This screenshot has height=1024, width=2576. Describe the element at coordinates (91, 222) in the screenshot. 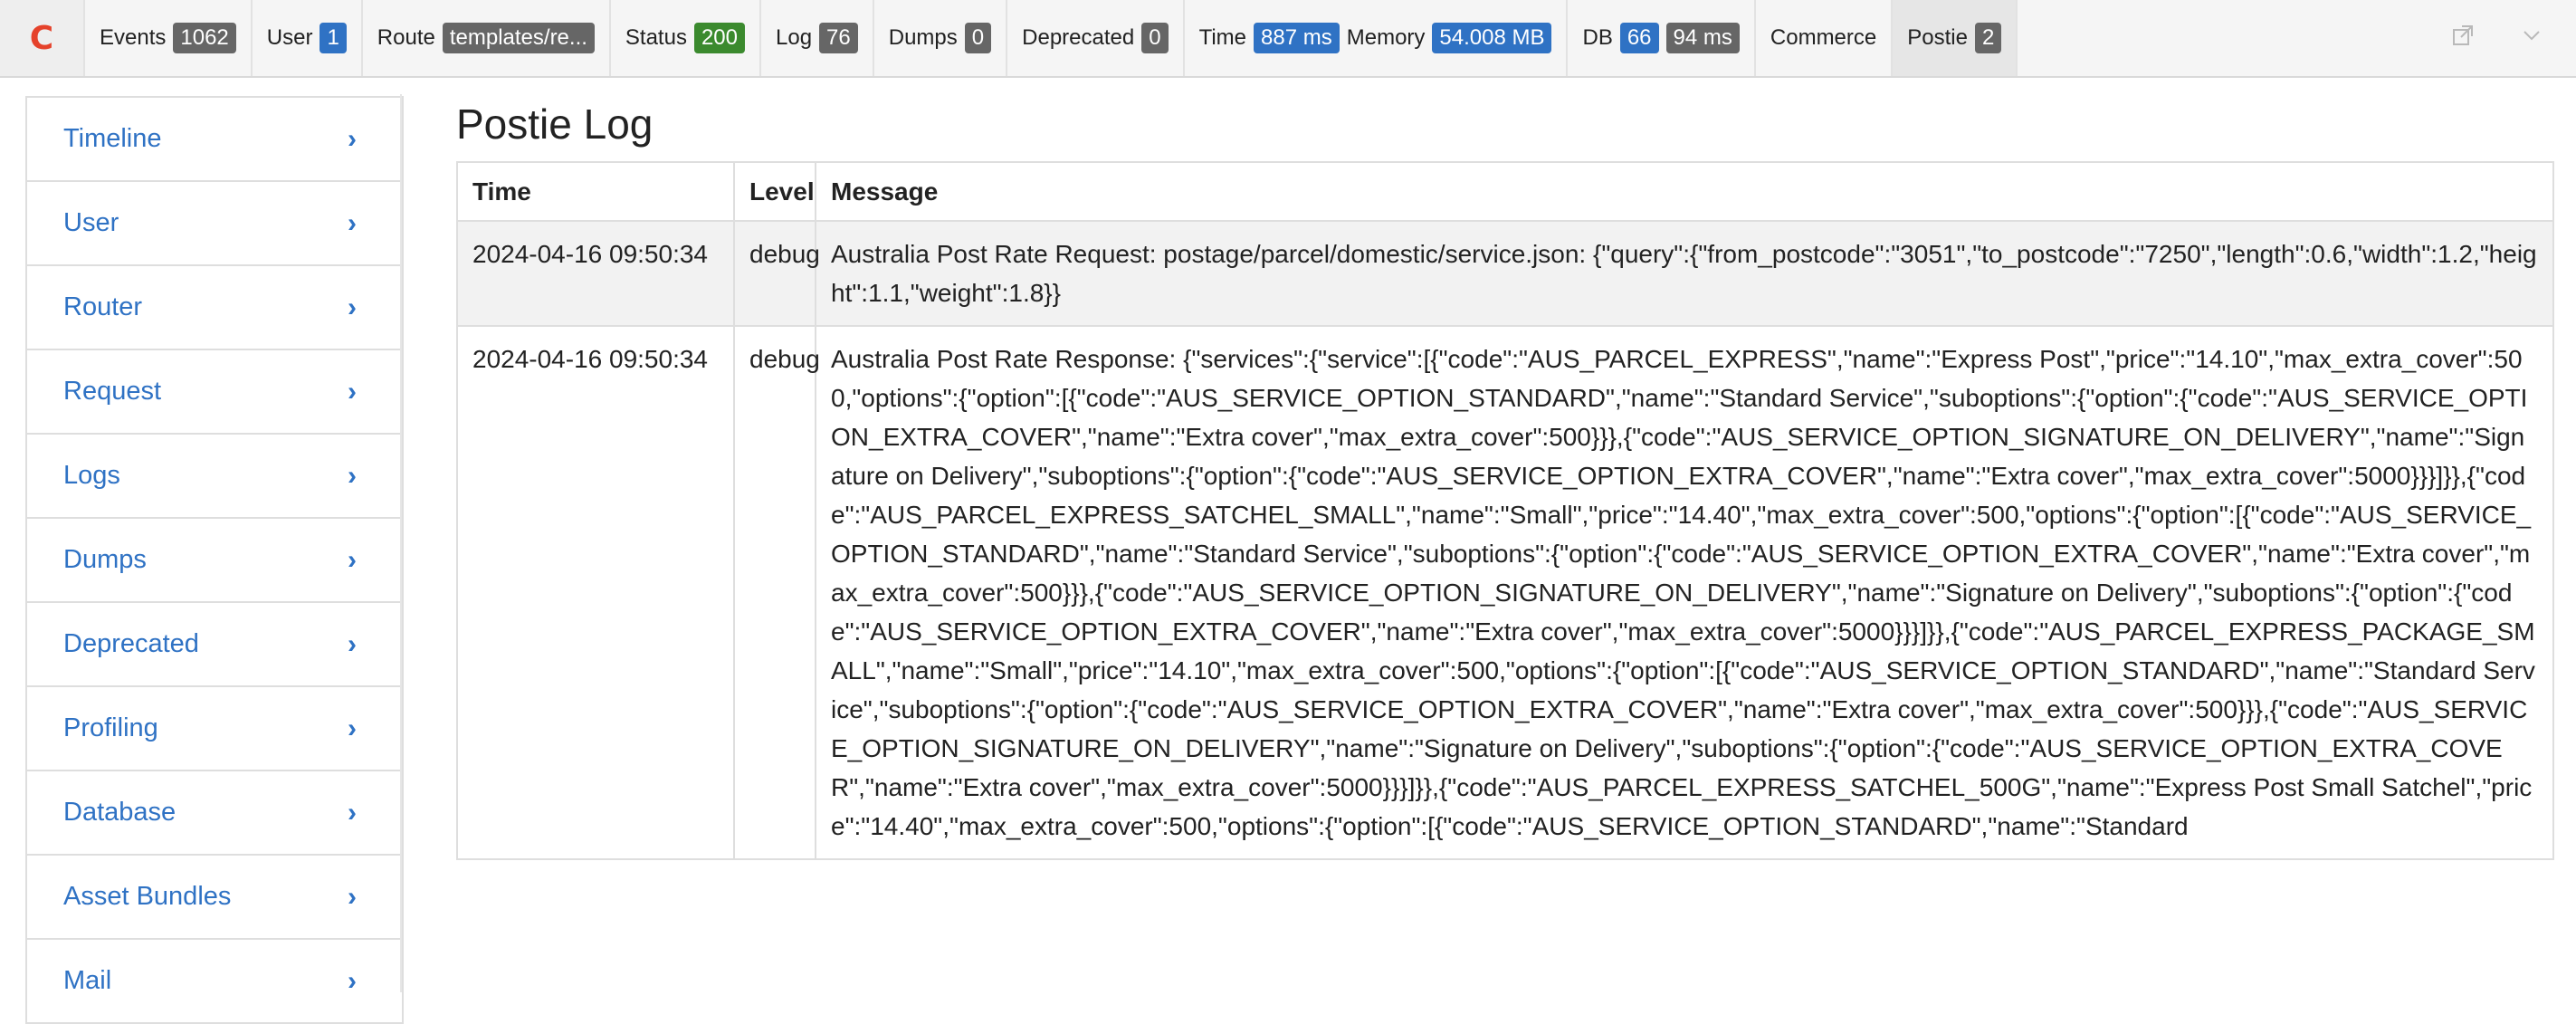

I see `sidebar-item-label: User` at that location.